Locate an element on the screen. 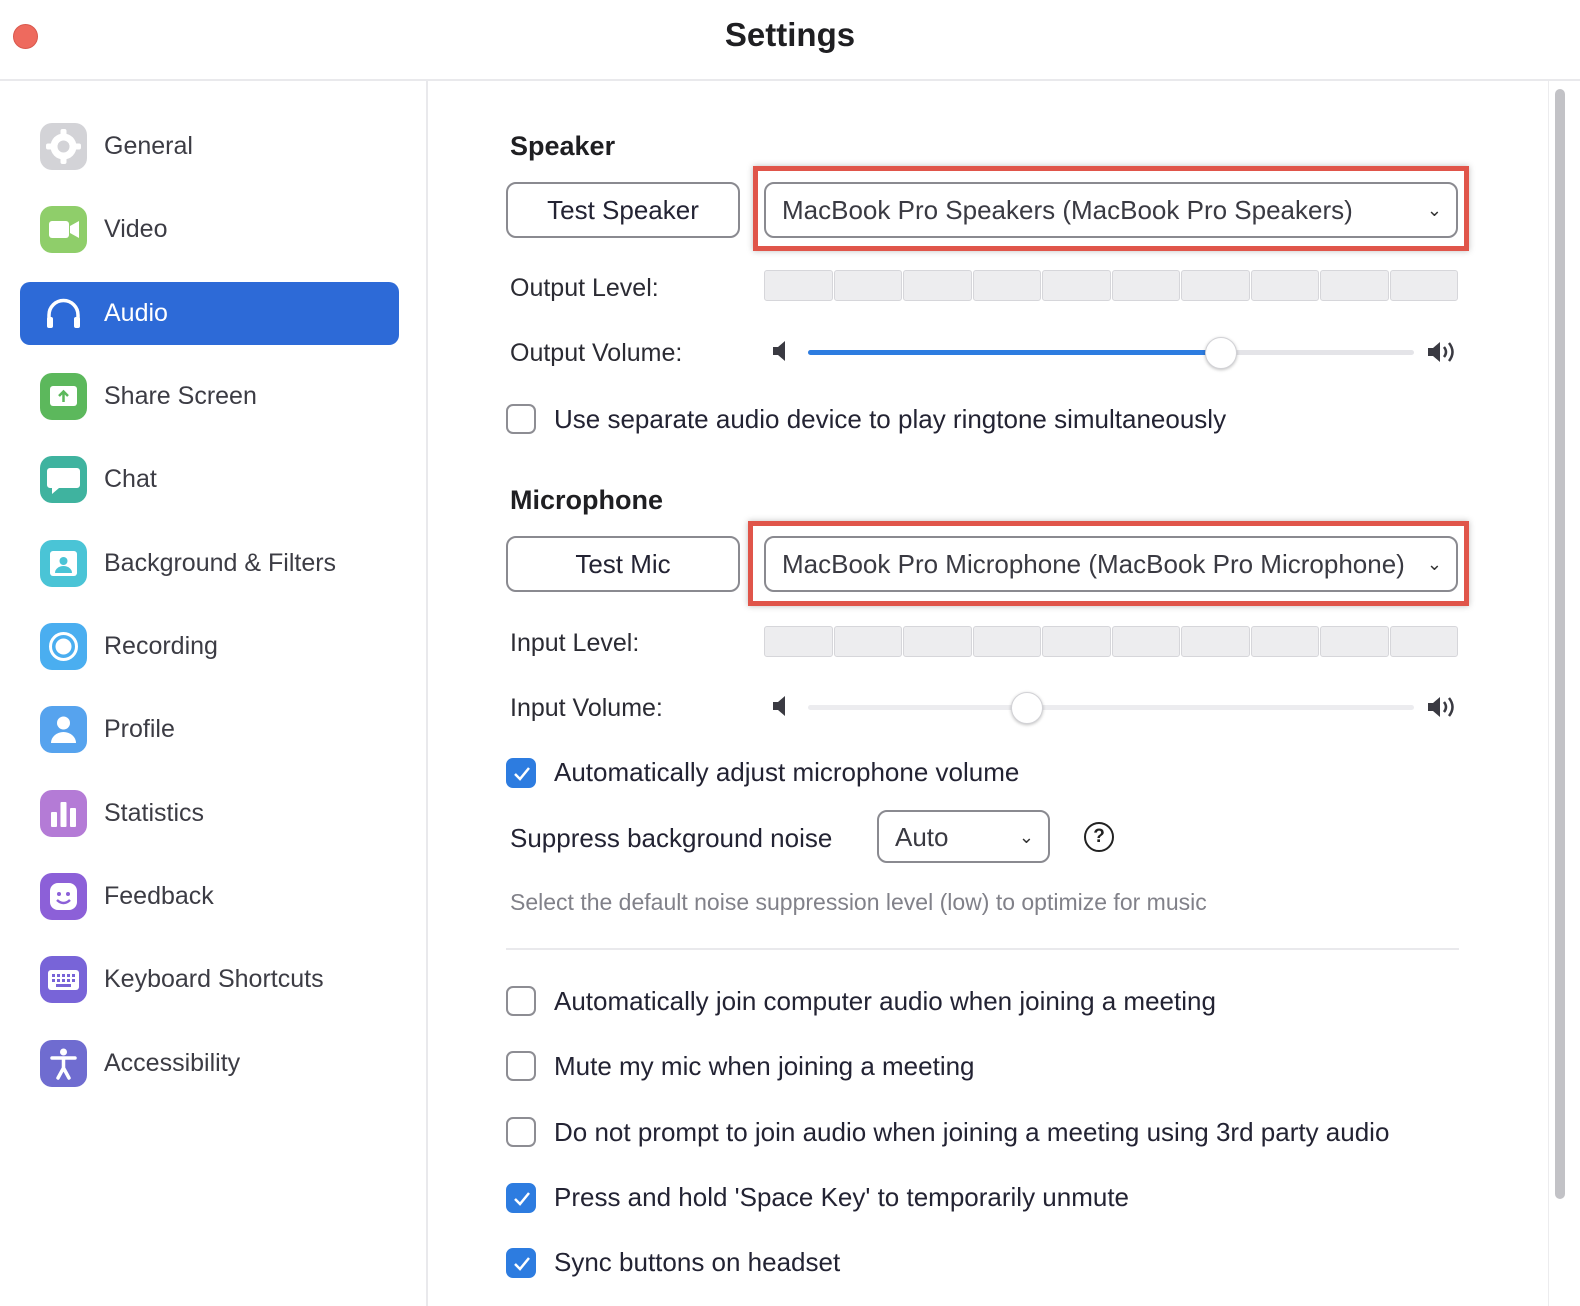 This screenshot has height=1306, width=1580. sidebar-item-label: Accessibility is located at coordinates (172, 1063).